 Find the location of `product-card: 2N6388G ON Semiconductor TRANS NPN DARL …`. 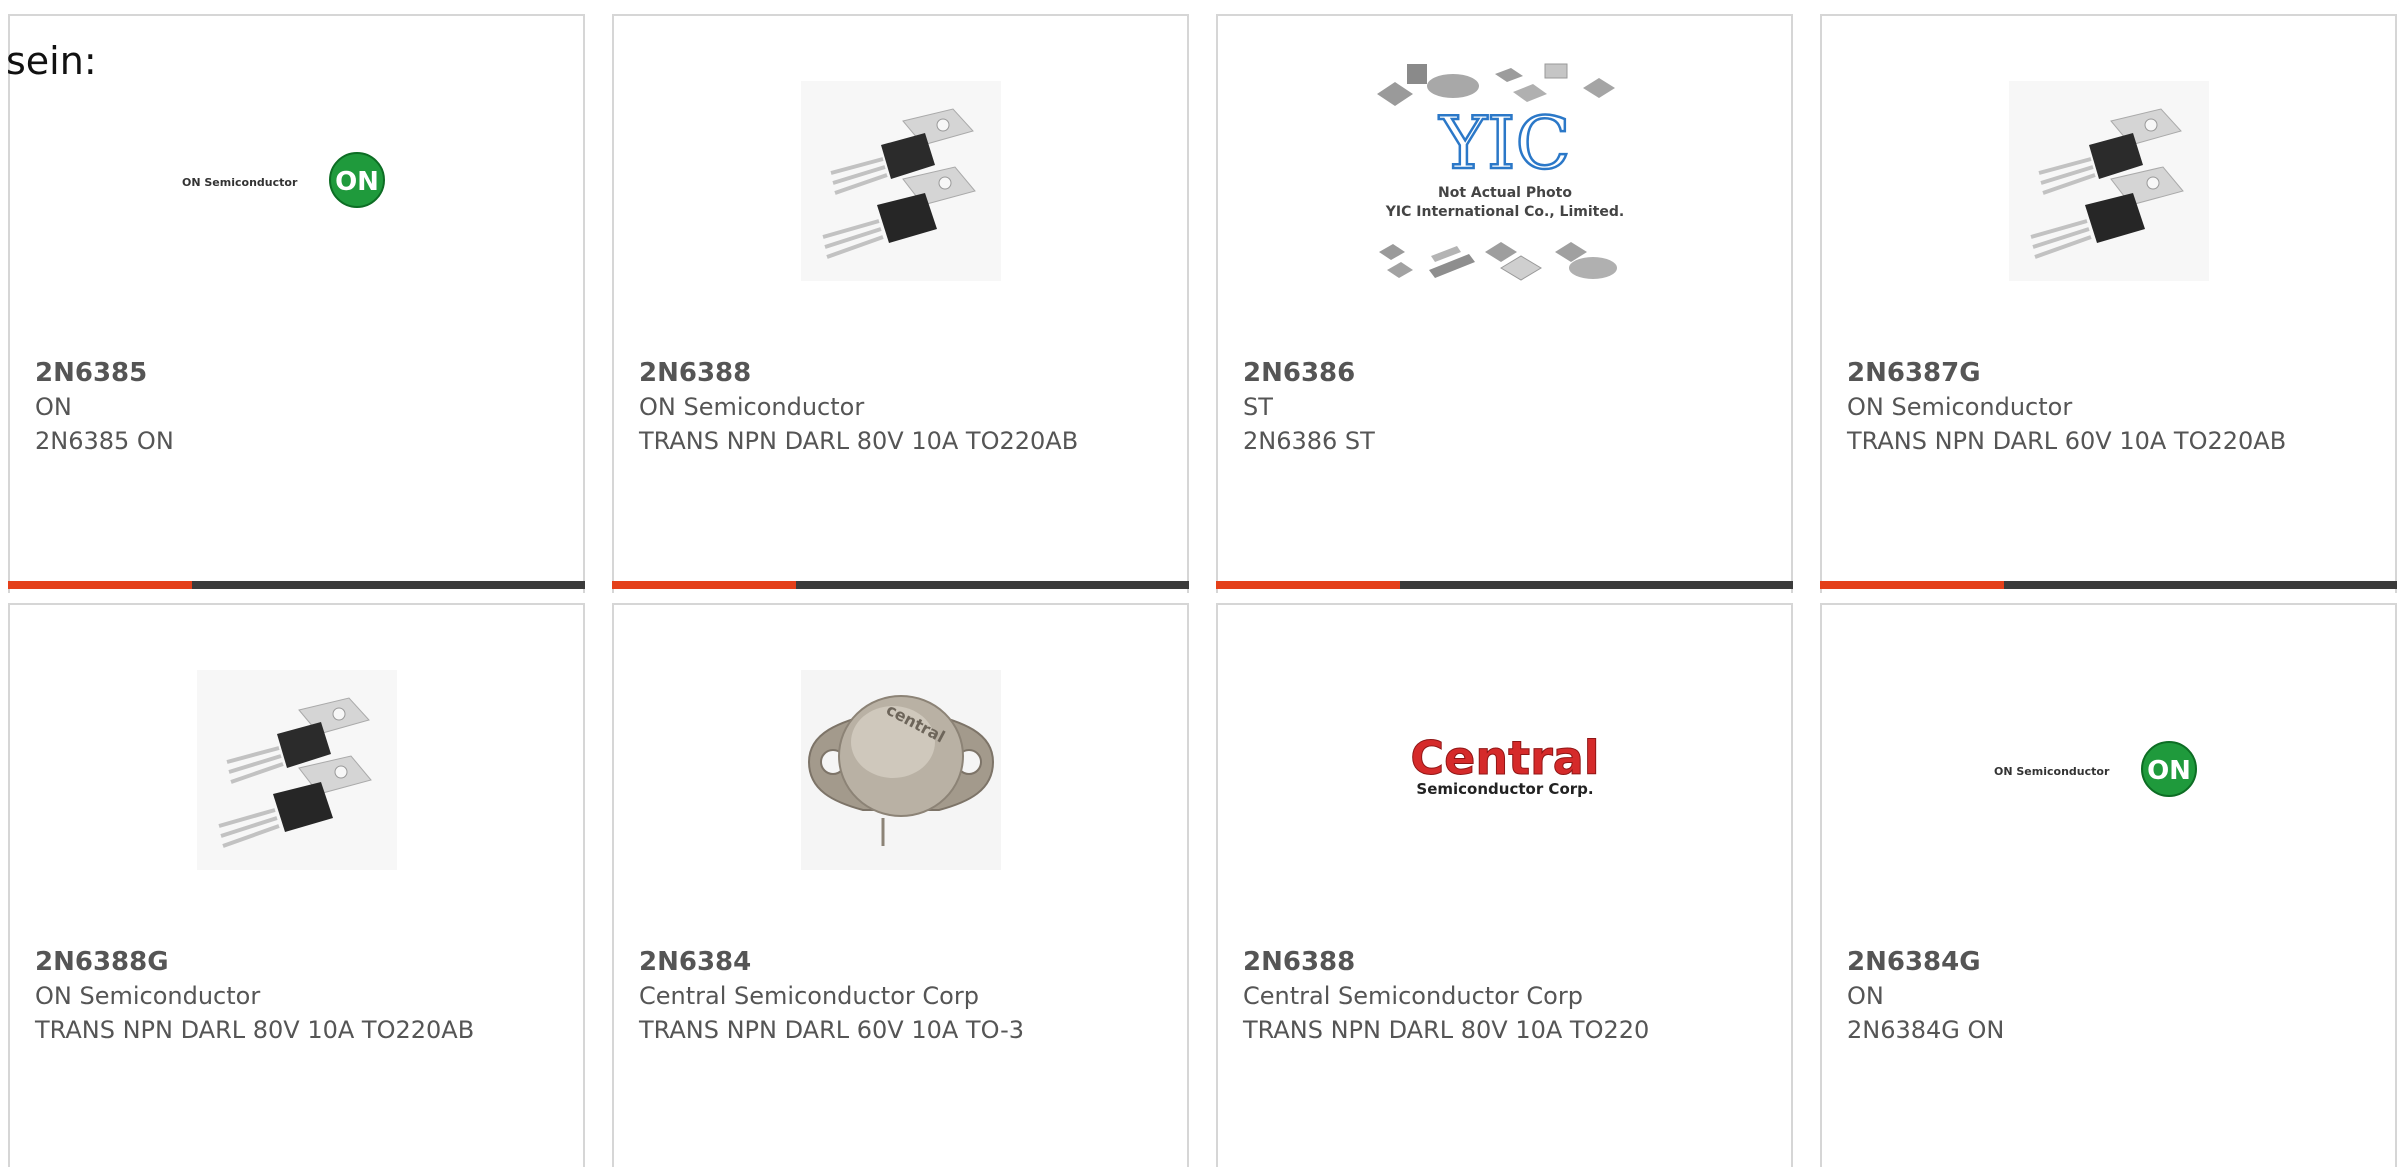

product-card: 2N6388G ON Semiconductor TRANS NPN DARL … is located at coordinates (296, 885).